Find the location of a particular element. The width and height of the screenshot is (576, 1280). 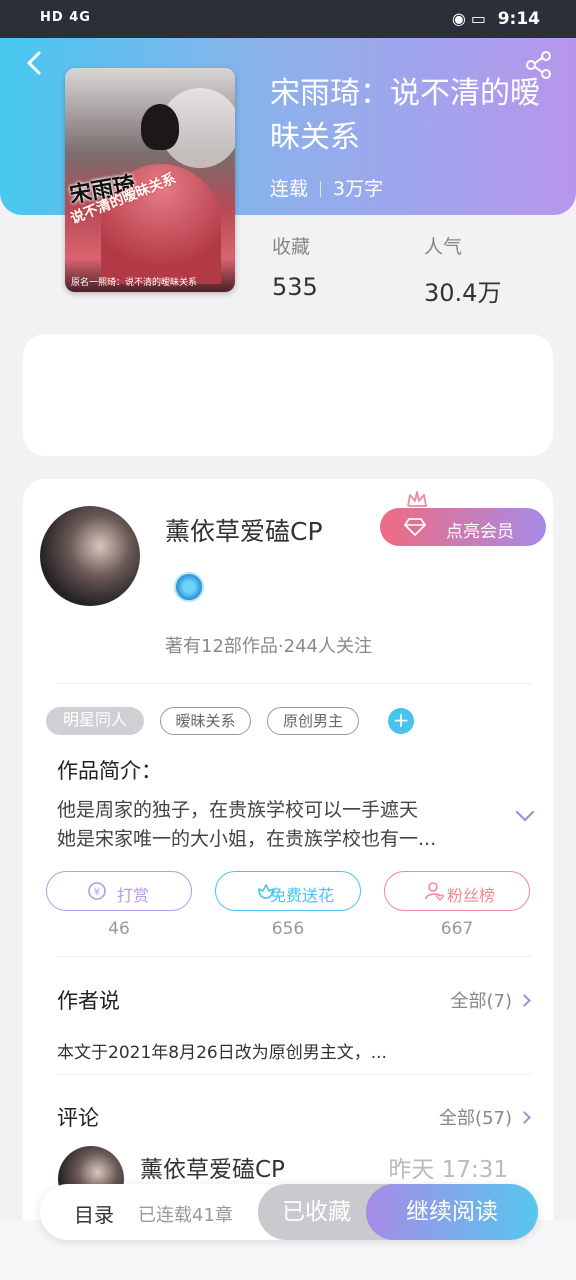

stat-value: 30.4万 is located at coordinates (463, 293).